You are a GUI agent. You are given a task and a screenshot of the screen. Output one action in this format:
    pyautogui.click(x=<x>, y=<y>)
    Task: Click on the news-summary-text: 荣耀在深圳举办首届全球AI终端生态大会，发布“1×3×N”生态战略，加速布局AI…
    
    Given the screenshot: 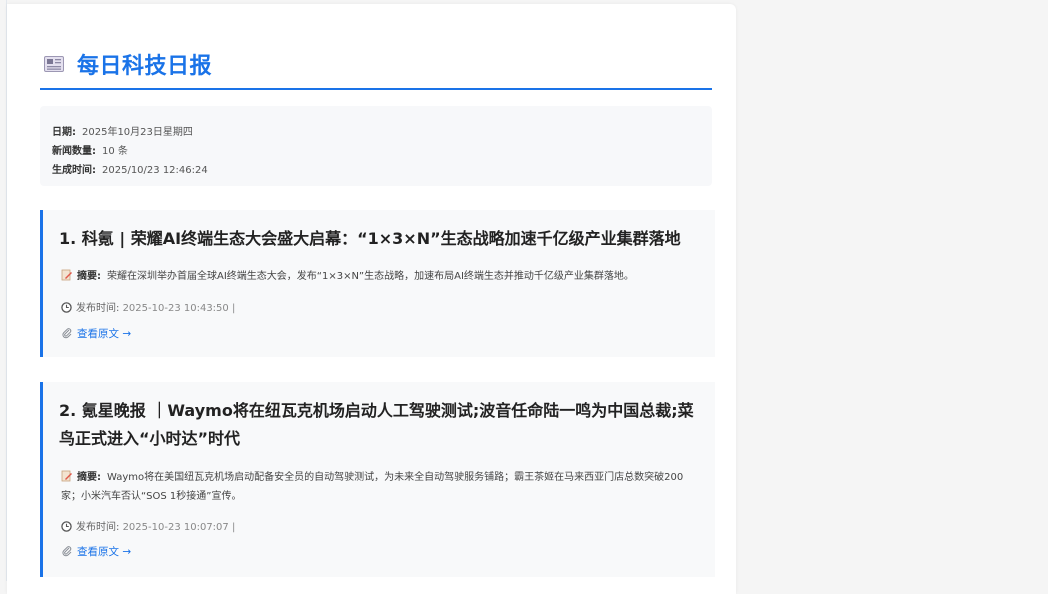 What is the action you would take?
    pyautogui.click(x=370, y=276)
    